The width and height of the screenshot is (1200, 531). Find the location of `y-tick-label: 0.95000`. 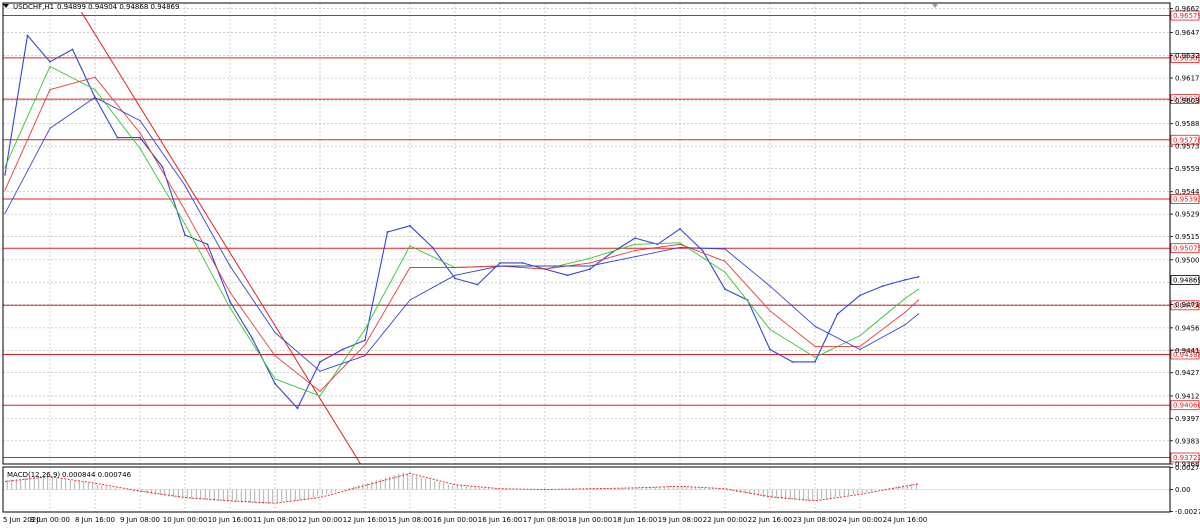

y-tick-label: 0.95000 is located at coordinates (1187, 260).